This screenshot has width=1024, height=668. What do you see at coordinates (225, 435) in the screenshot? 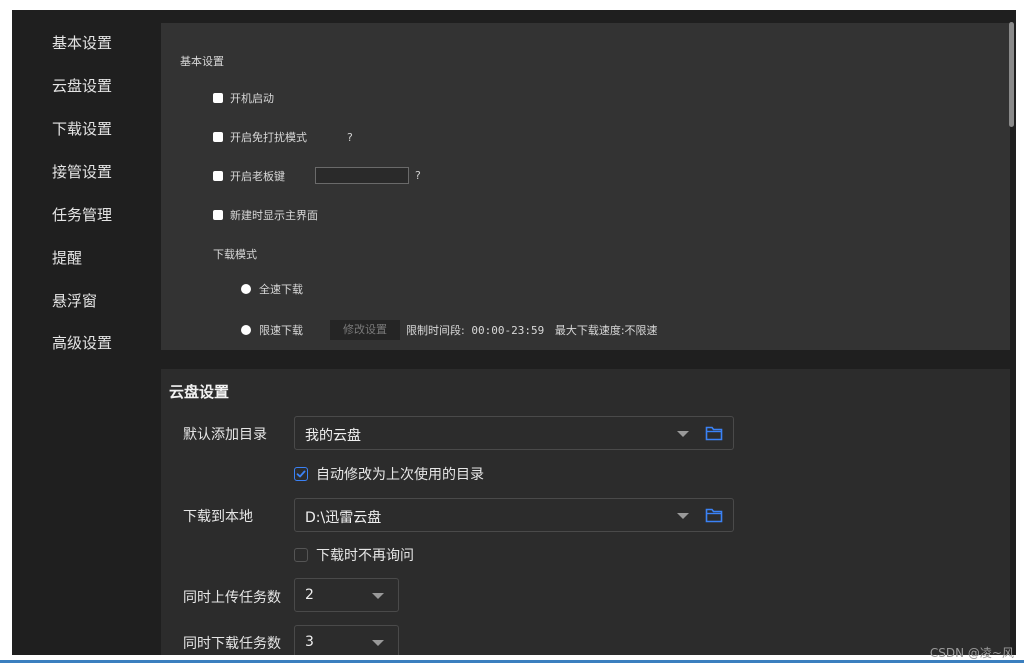
I see `default-dir-label: 默认添加目录` at bounding box center [225, 435].